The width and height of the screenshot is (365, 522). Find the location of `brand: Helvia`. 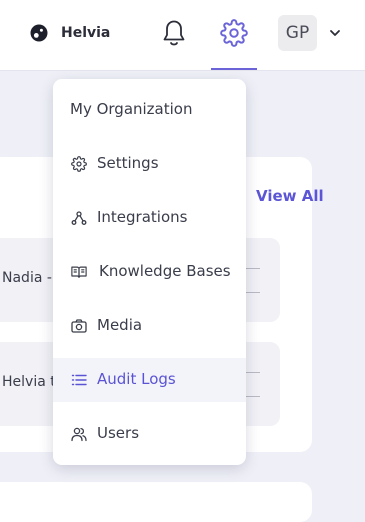

brand: Helvia is located at coordinates (70, 33).